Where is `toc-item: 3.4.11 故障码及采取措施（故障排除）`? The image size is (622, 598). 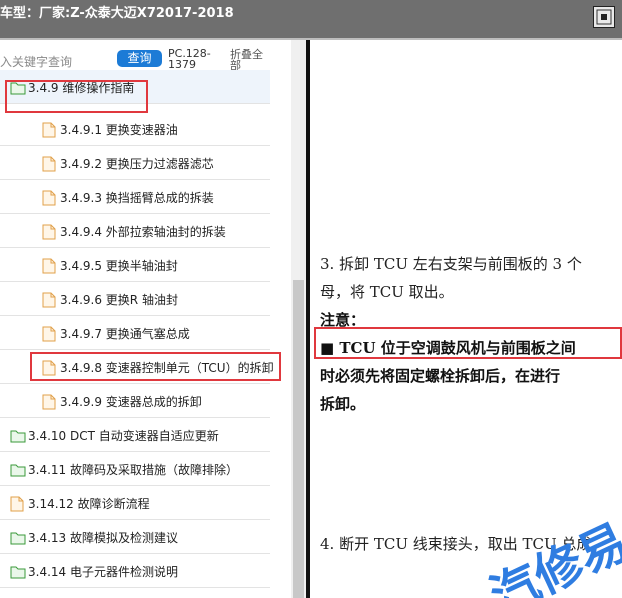
toc-item: 3.4.11 故障码及采取措施（故障排除） is located at coordinates (135, 469).